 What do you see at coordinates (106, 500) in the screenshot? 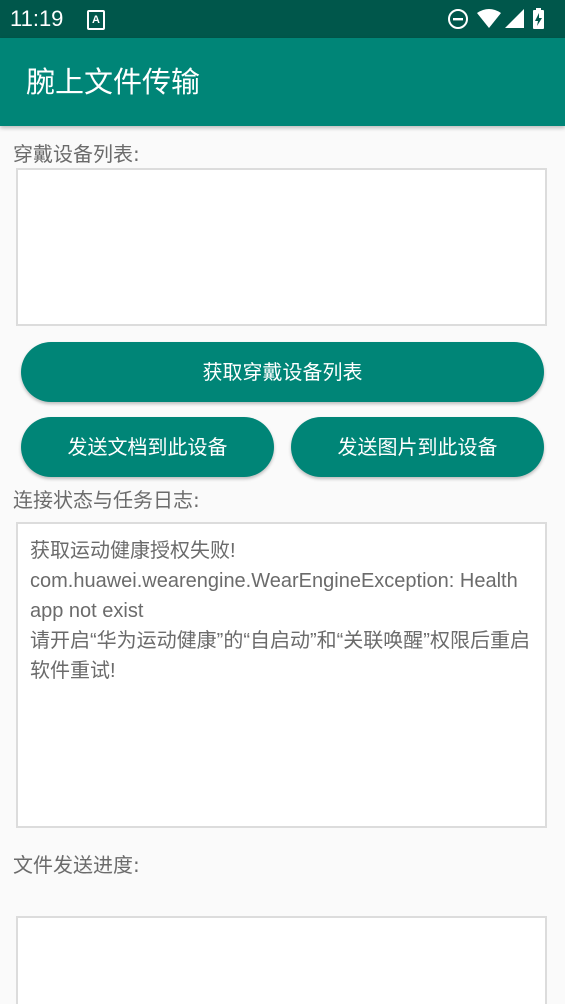
I see `log-label: 连接状态与任务日志:` at bounding box center [106, 500].